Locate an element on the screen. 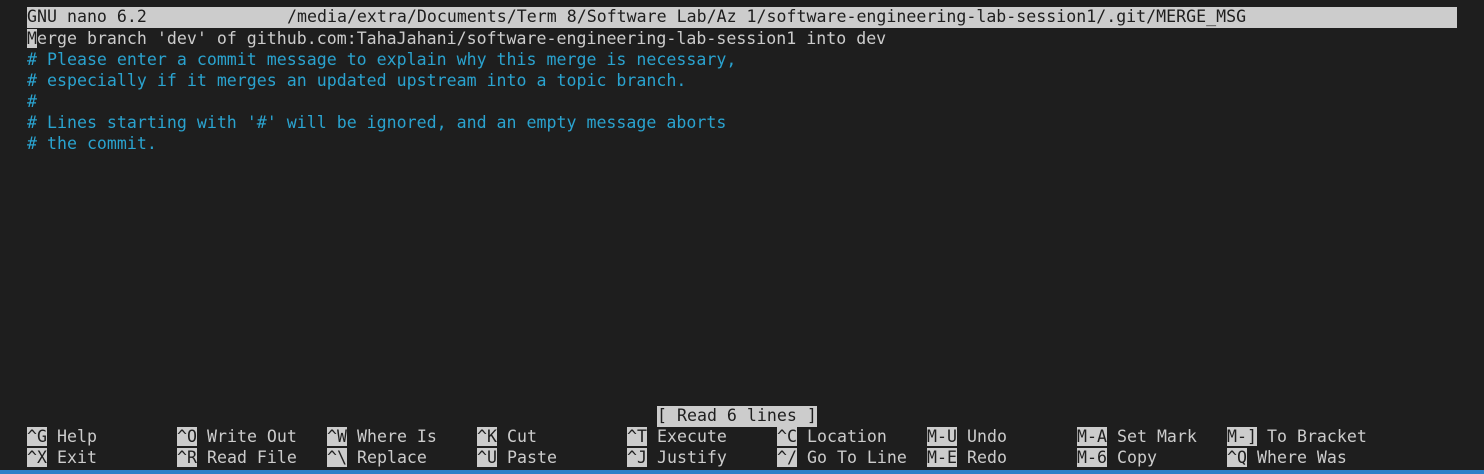 This screenshot has height=474, width=1484. shortcut-where-is: ^W Where Is is located at coordinates (382, 437).